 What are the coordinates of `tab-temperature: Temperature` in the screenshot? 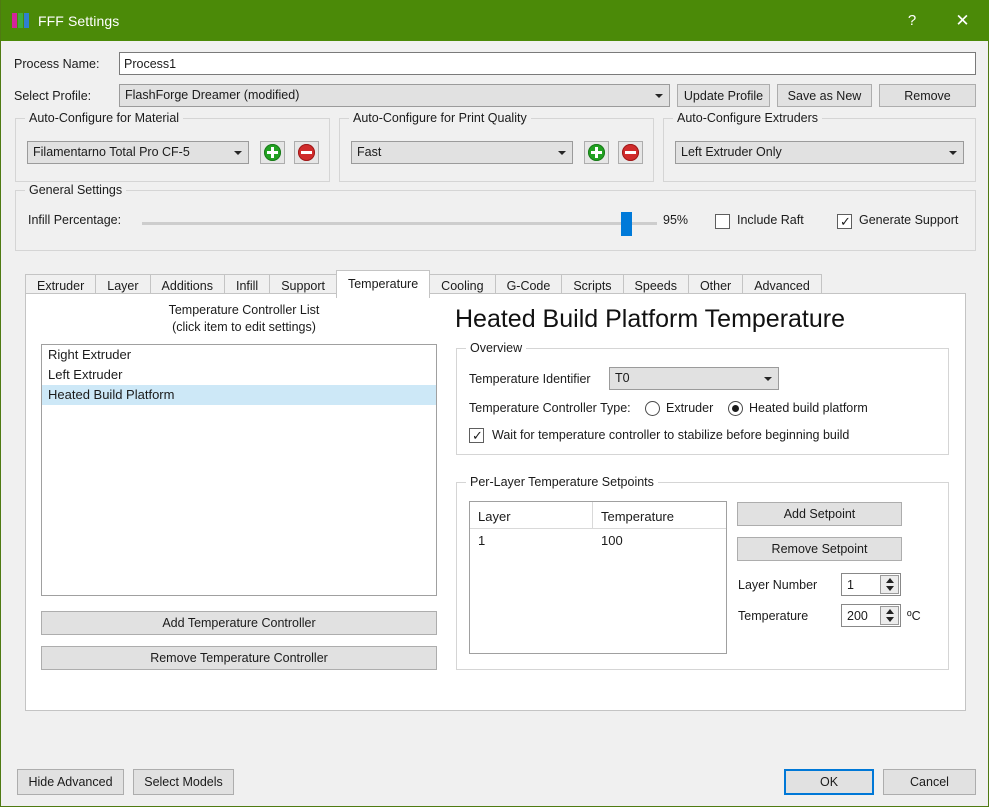 It's located at (383, 284).